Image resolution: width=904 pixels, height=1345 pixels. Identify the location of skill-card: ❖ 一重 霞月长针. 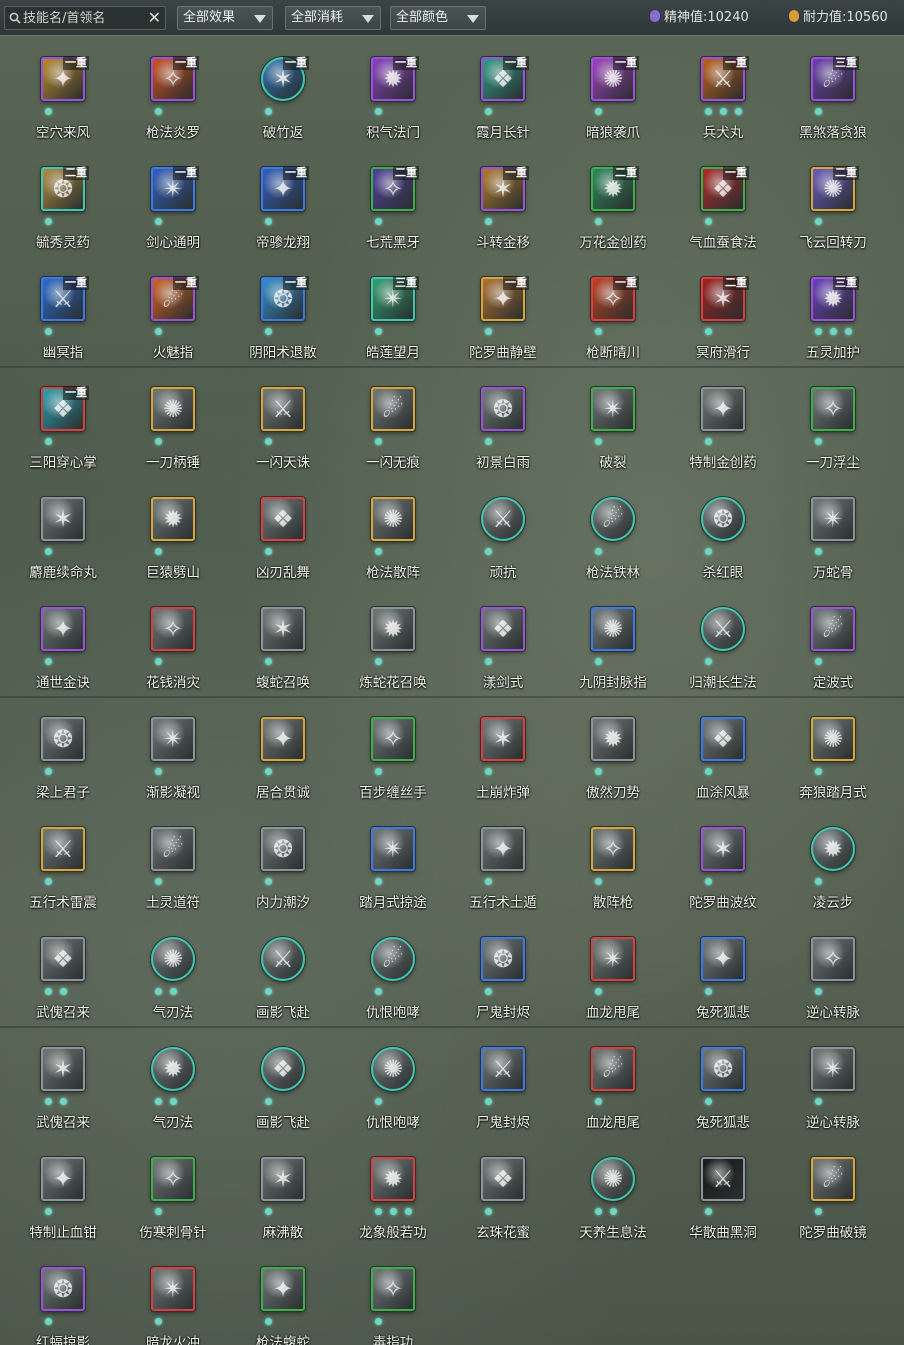
(503, 99).